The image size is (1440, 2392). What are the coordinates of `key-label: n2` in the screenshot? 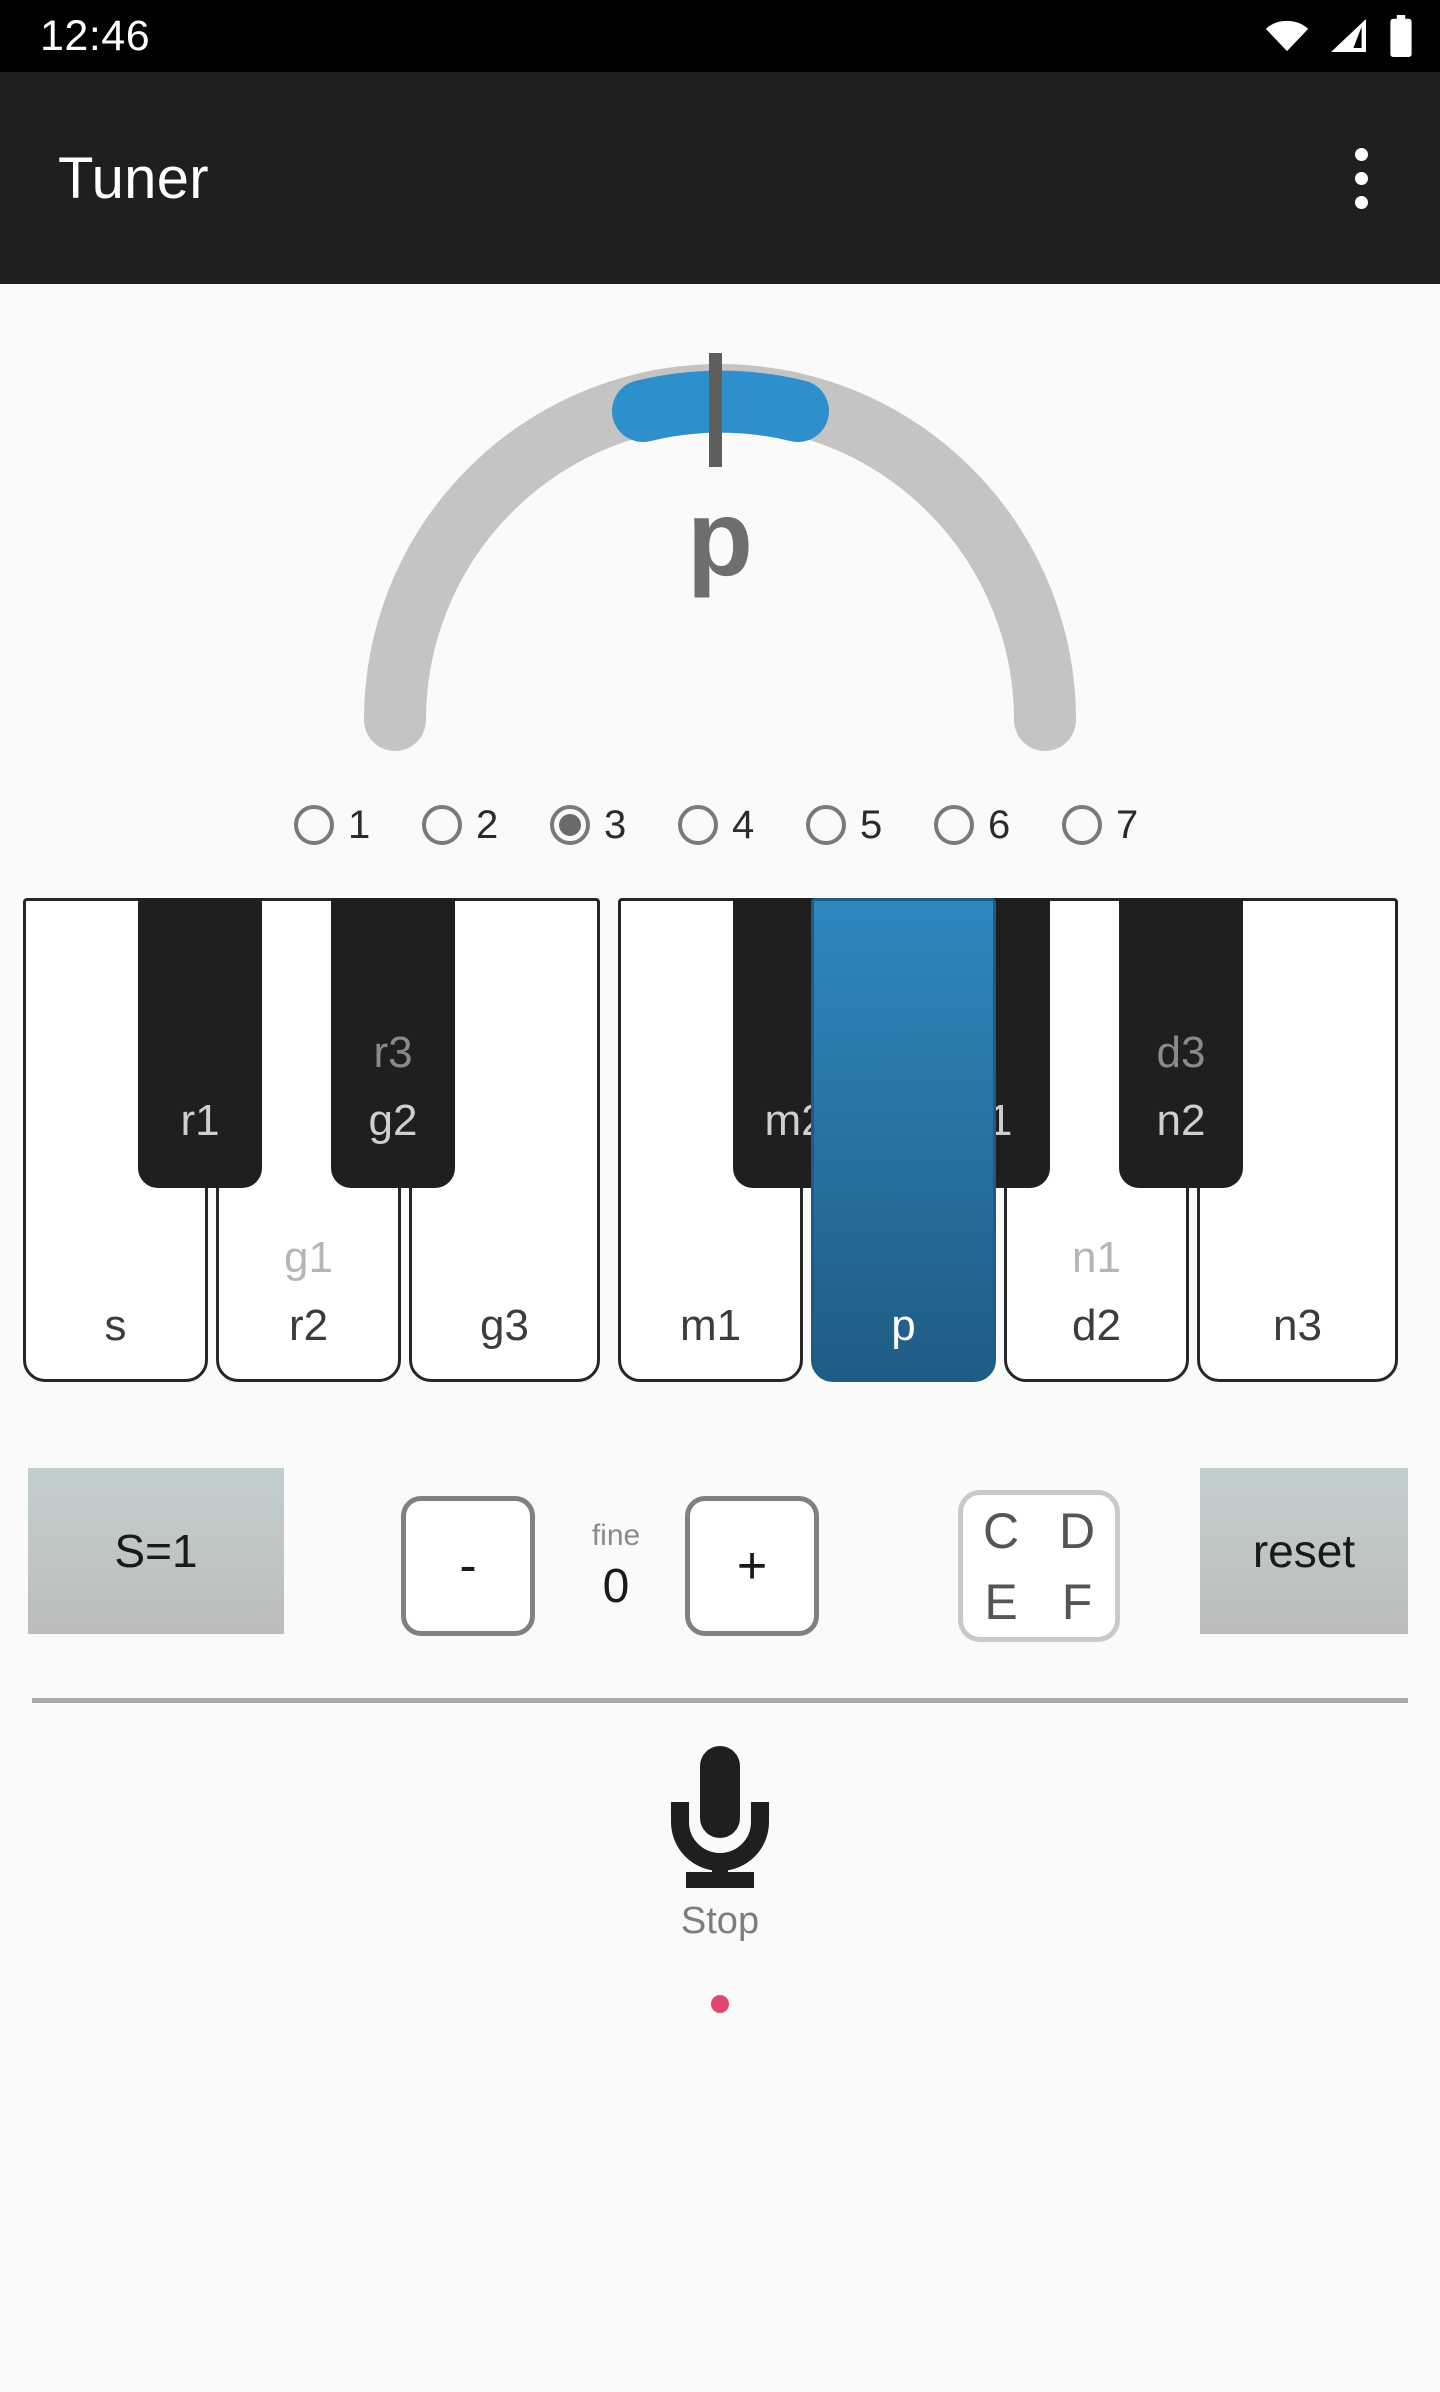 It's located at (1181, 1120).